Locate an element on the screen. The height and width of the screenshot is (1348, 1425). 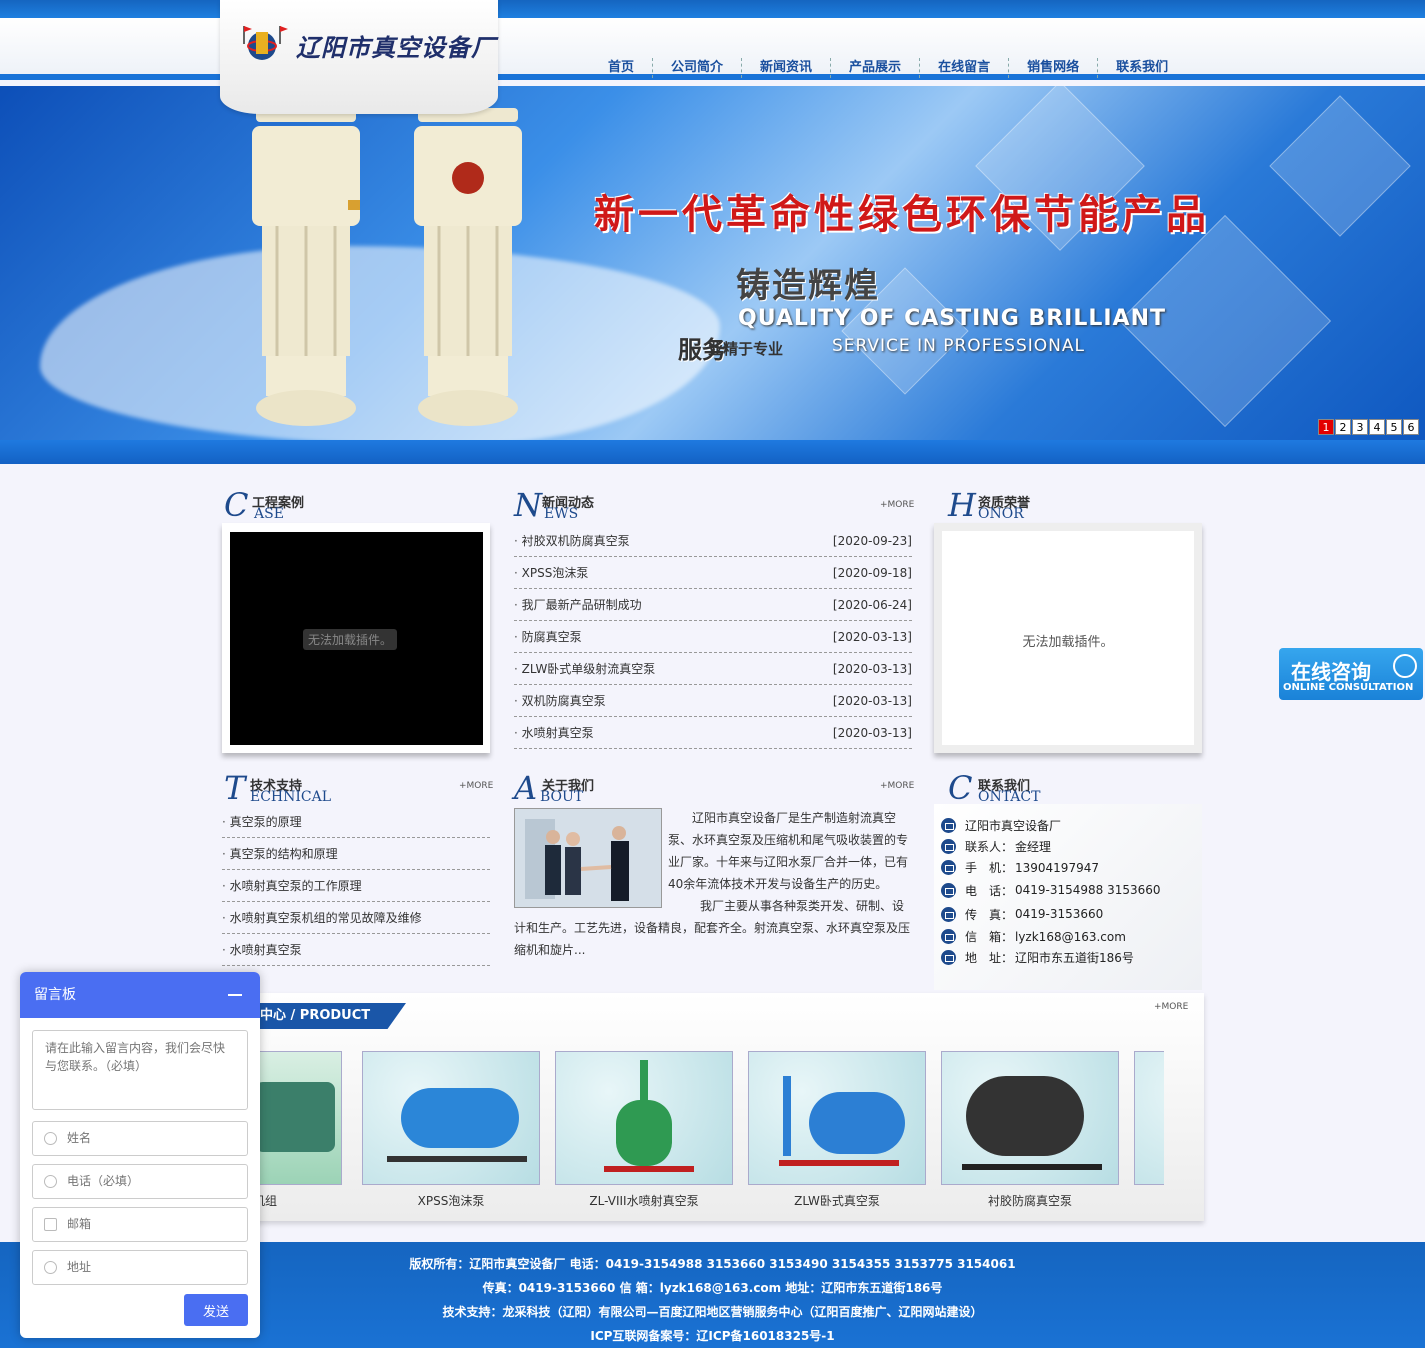
news-more-link: +MORE is located at coordinates (897, 505).